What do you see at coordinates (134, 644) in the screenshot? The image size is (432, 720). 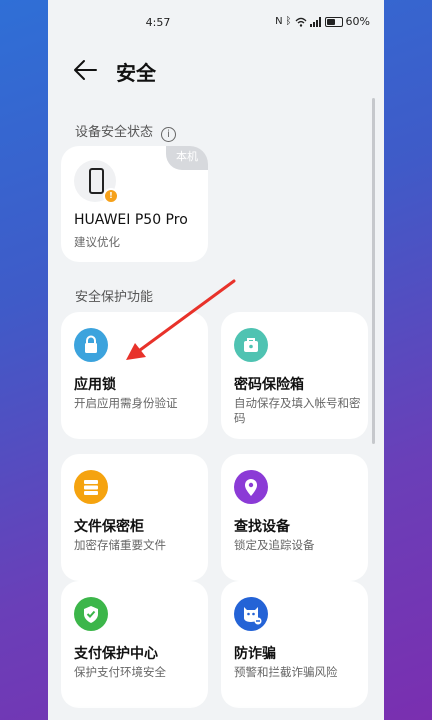 I see `feature-card-payment-protection: 支付保护中心 保护支付环境安全` at bounding box center [134, 644].